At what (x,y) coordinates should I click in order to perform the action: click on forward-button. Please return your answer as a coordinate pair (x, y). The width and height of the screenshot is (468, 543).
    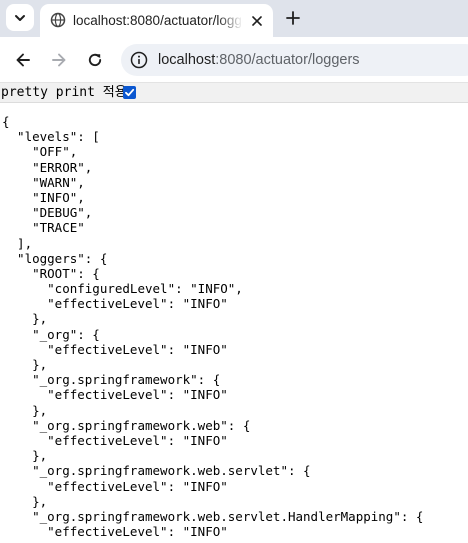
    Looking at the image, I should click on (59, 60).